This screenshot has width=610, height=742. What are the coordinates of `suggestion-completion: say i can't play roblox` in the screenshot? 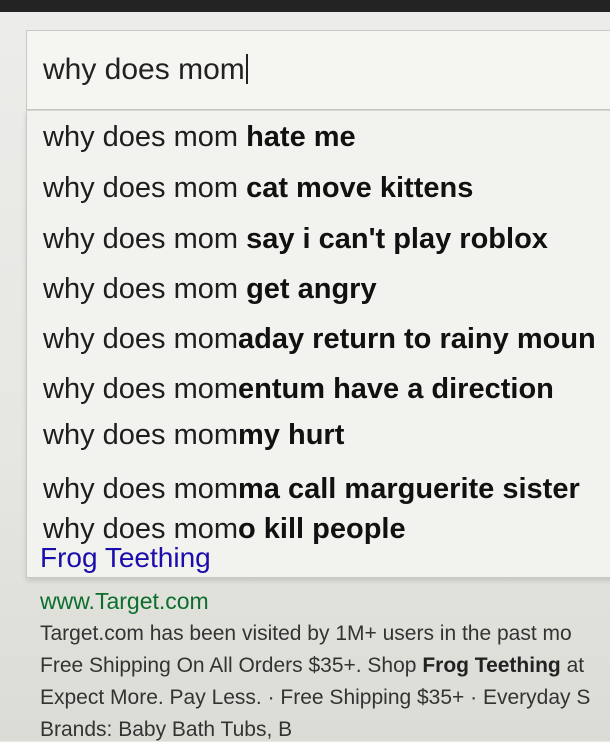 It's located at (393, 239).